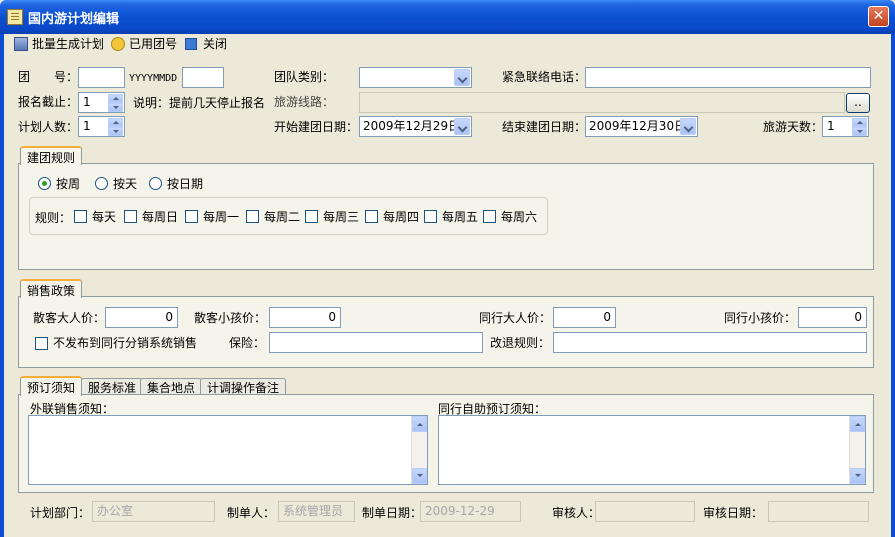 The image size is (895, 537). Describe the element at coordinates (282, 217) in the screenshot. I see `check-tuesday-label: 每周二` at that location.